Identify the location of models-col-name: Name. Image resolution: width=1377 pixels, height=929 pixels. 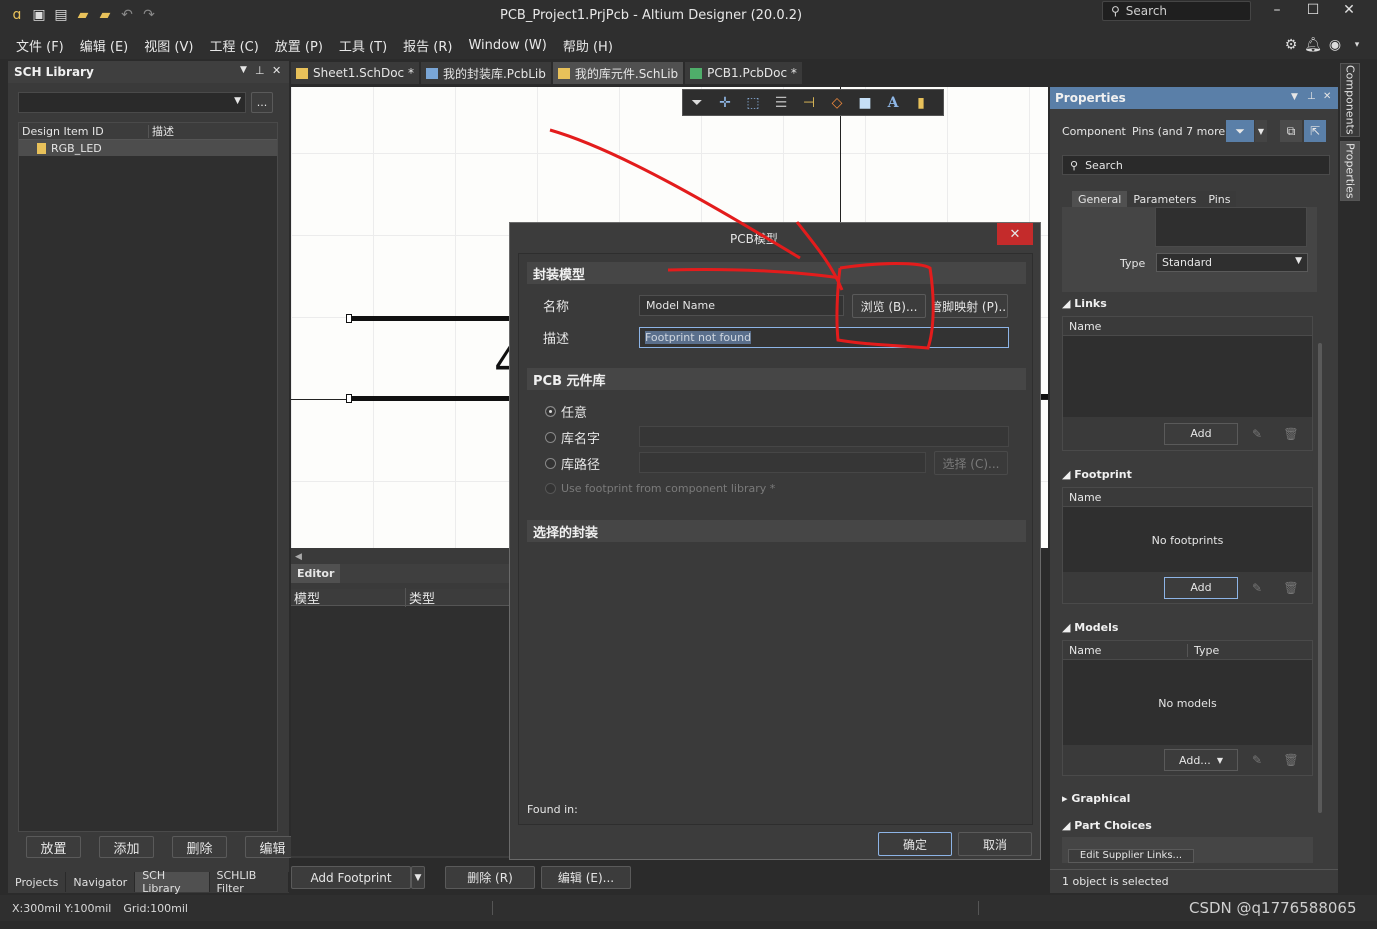
(1125, 650).